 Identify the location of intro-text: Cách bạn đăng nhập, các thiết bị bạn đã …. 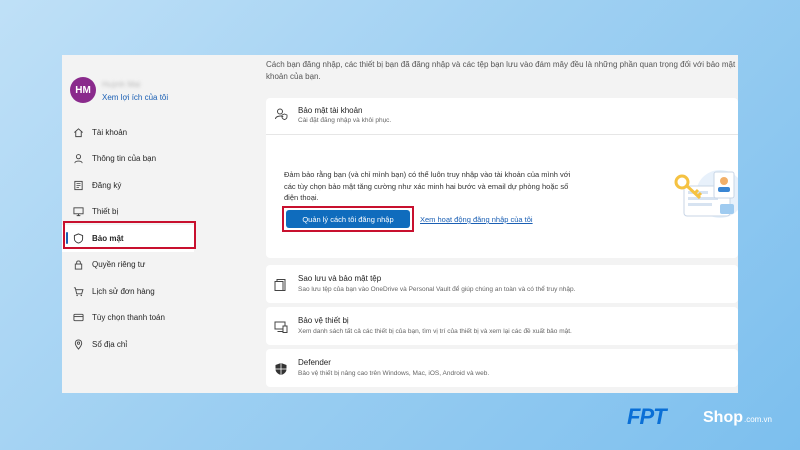
(501, 70).